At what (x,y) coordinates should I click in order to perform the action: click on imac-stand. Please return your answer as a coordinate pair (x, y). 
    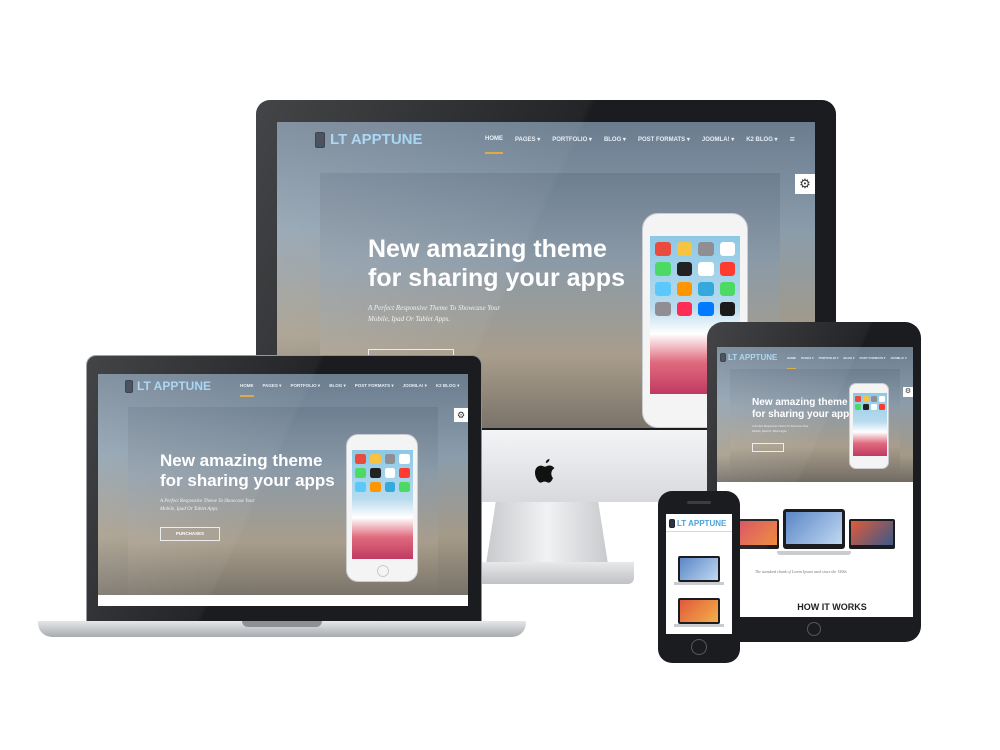
    Looking at the image, I should click on (547, 533).